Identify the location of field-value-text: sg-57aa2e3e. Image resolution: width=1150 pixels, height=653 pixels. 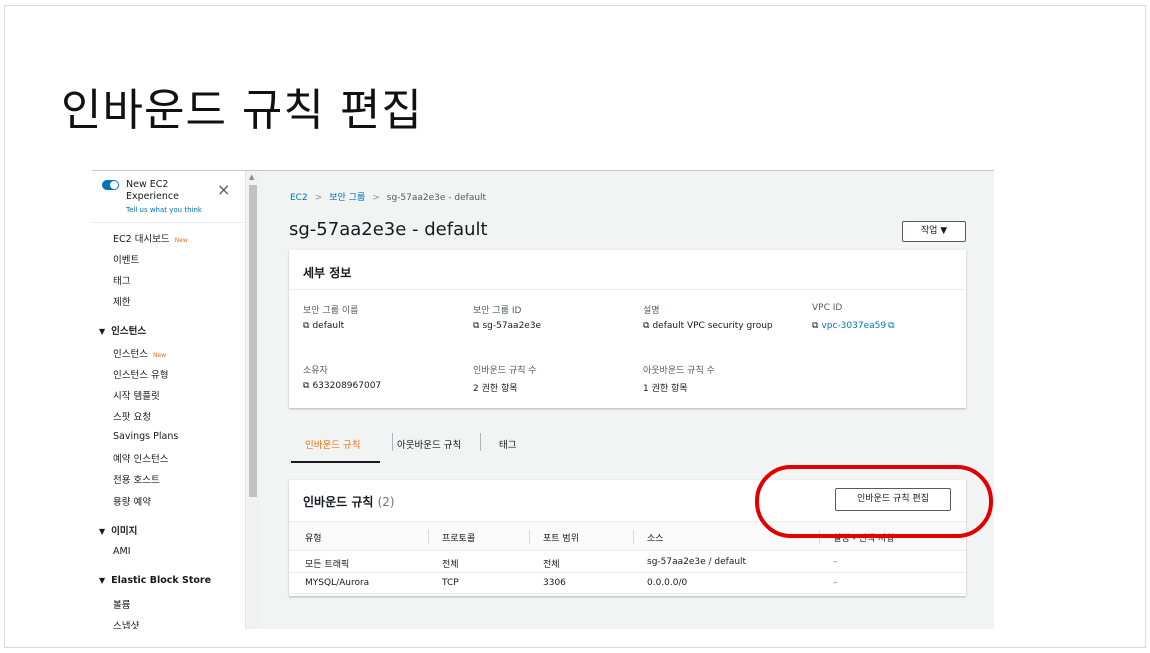
(512, 326).